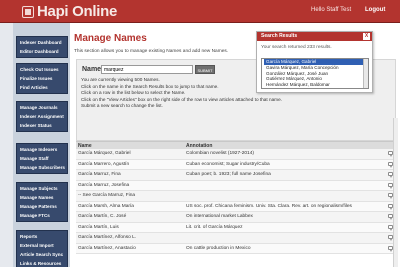 Image resolution: width=400 pixels, height=267 pixels. Describe the element at coordinates (98, 227) in the screenshot. I see `row-name: García Martín, Luis` at that location.